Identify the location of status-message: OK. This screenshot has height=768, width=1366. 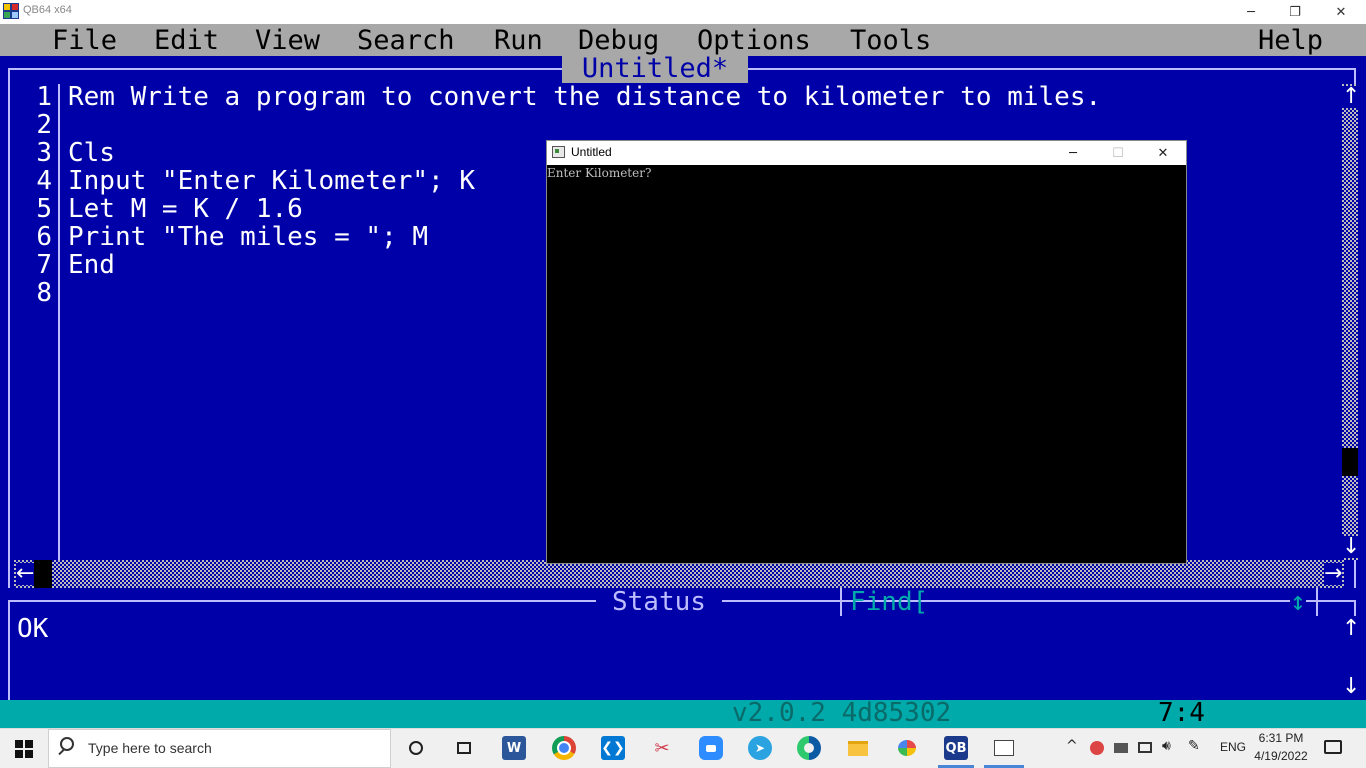
(33, 629).